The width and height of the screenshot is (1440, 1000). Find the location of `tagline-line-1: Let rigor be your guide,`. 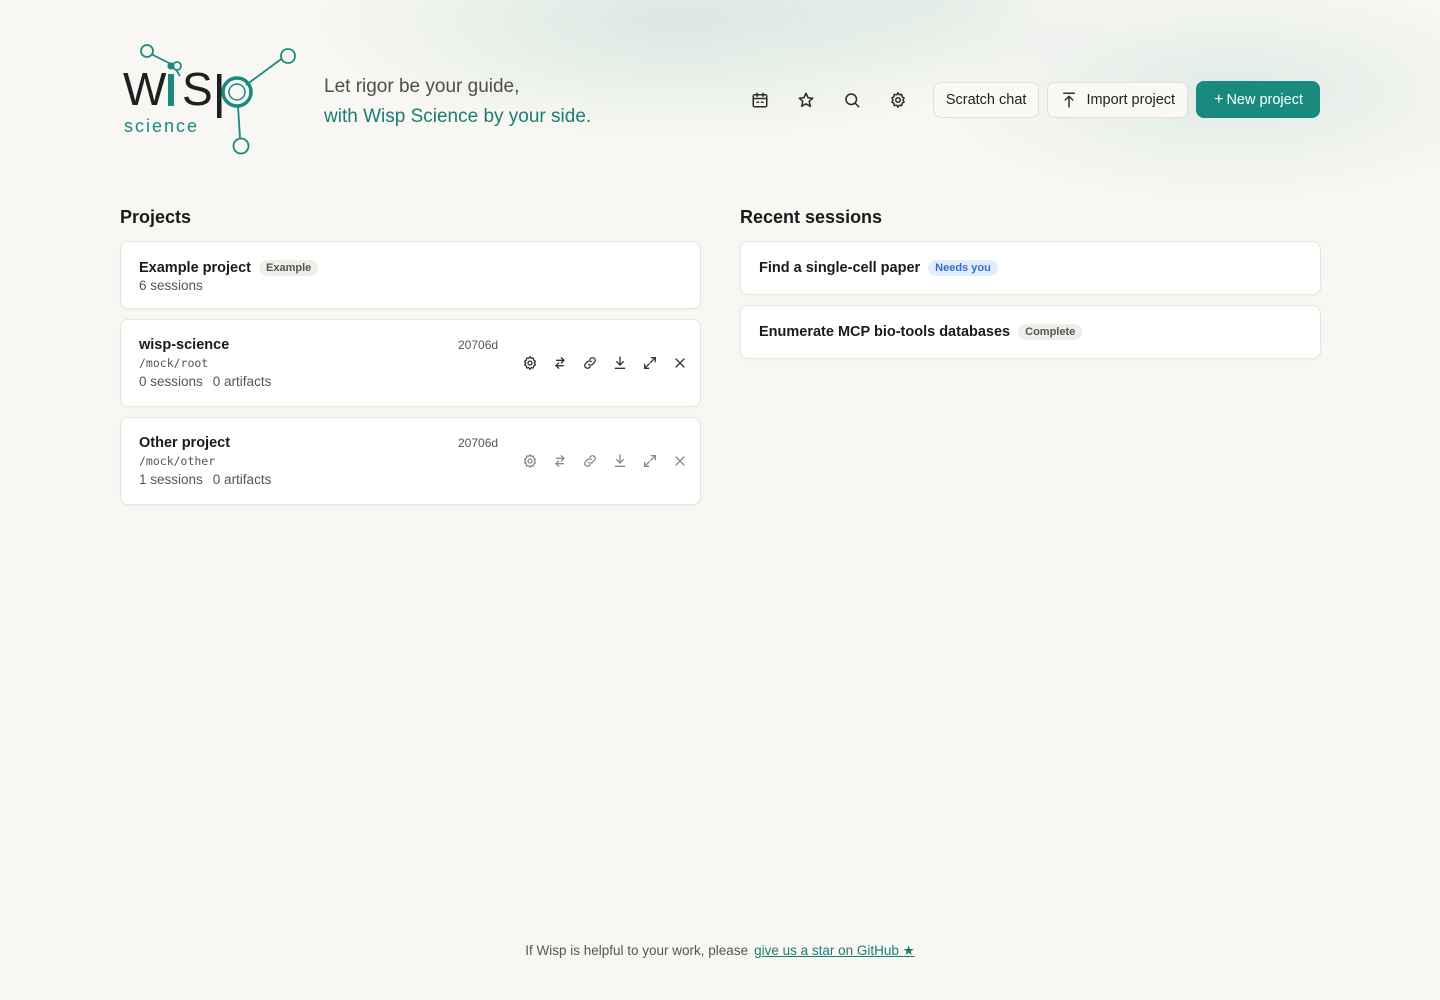

tagline-line-1: Let rigor be your guide, is located at coordinates (422, 86).